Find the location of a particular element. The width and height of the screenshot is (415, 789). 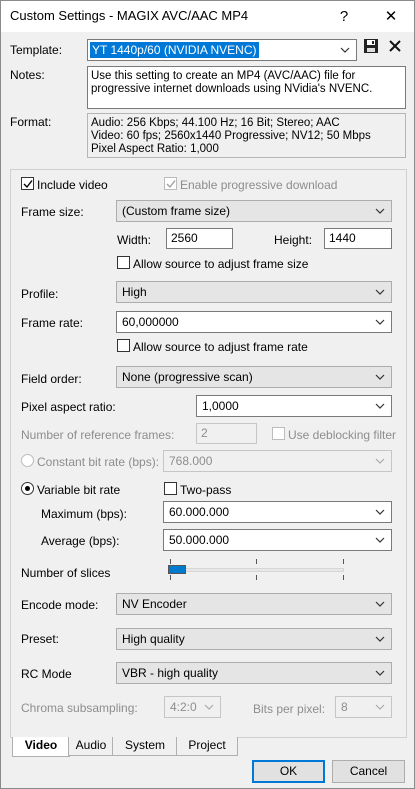

average-value: 50.000.000 is located at coordinates (199, 540).